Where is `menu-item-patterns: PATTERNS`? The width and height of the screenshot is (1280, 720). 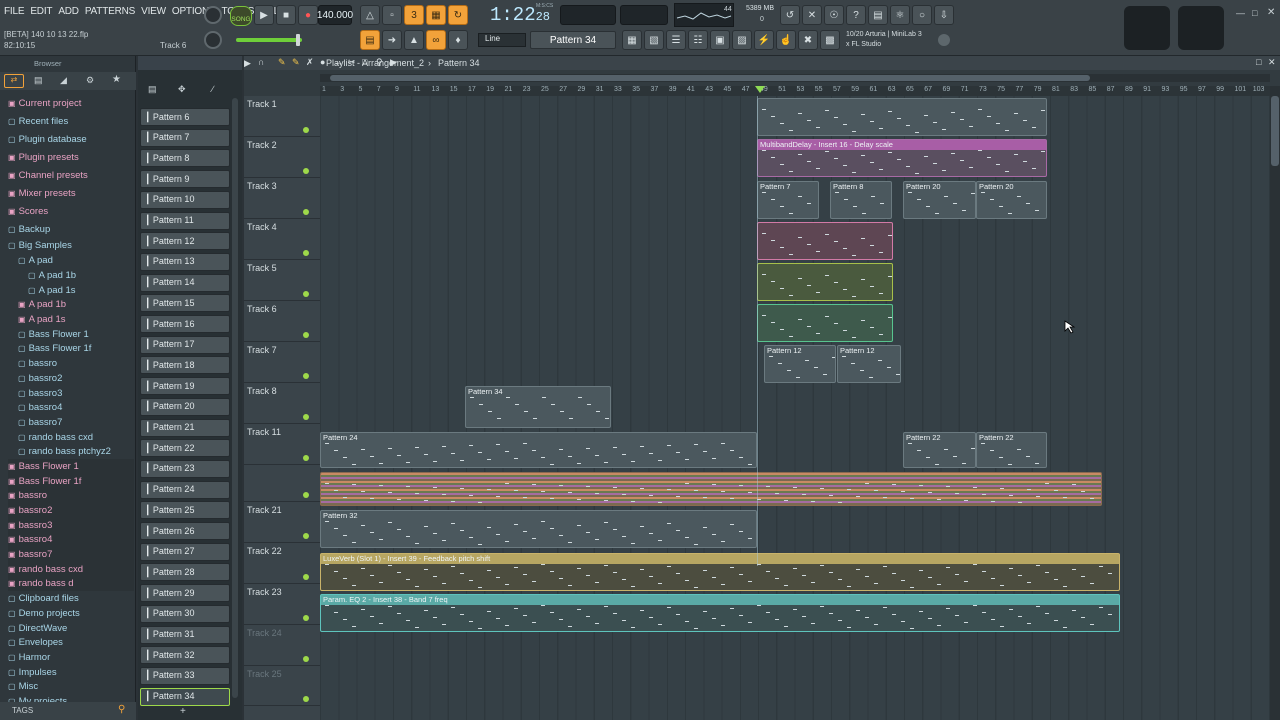
menu-item-patterns: PATTERNS is located at coordinates (110, 11).